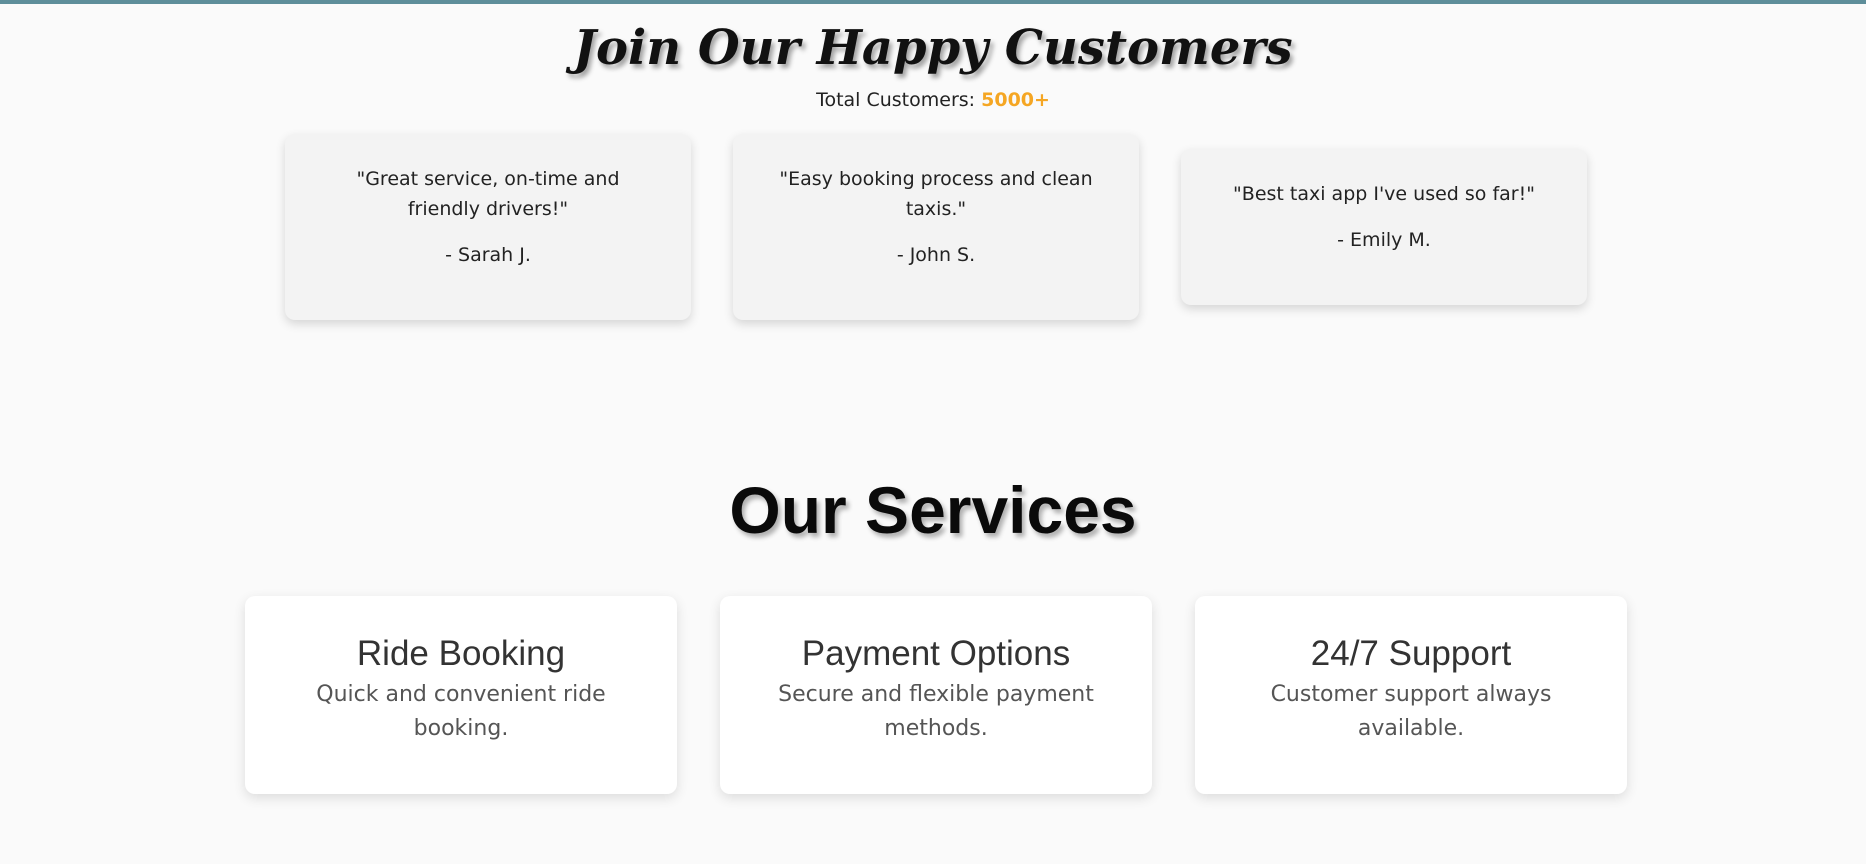  Describe the element at coordinates (896, 100) in the screenshot. I see `total-customers-label: Total Customers:` at that location.